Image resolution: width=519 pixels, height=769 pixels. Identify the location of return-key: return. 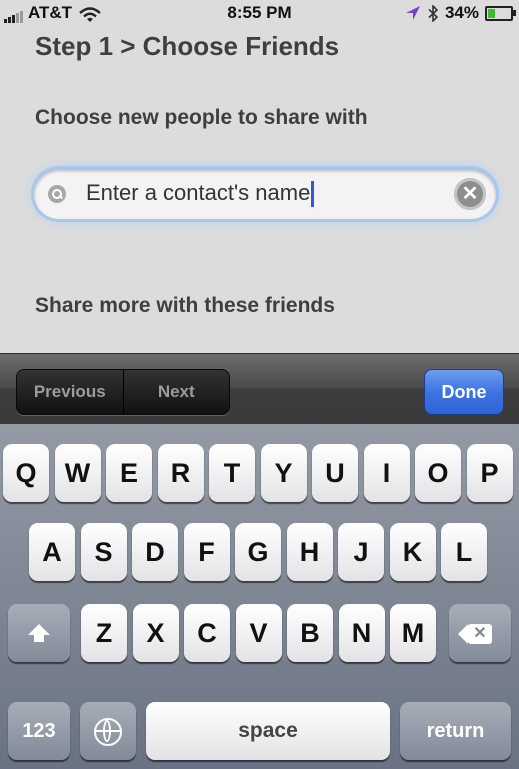
(455, 731).